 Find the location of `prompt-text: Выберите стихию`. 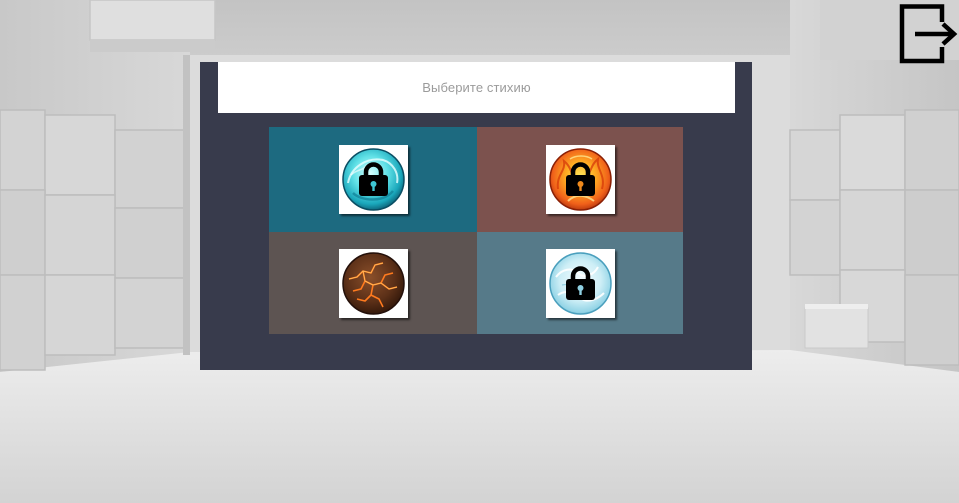

prompt-text: Выберите стихию is located at coordinates (476, 87).